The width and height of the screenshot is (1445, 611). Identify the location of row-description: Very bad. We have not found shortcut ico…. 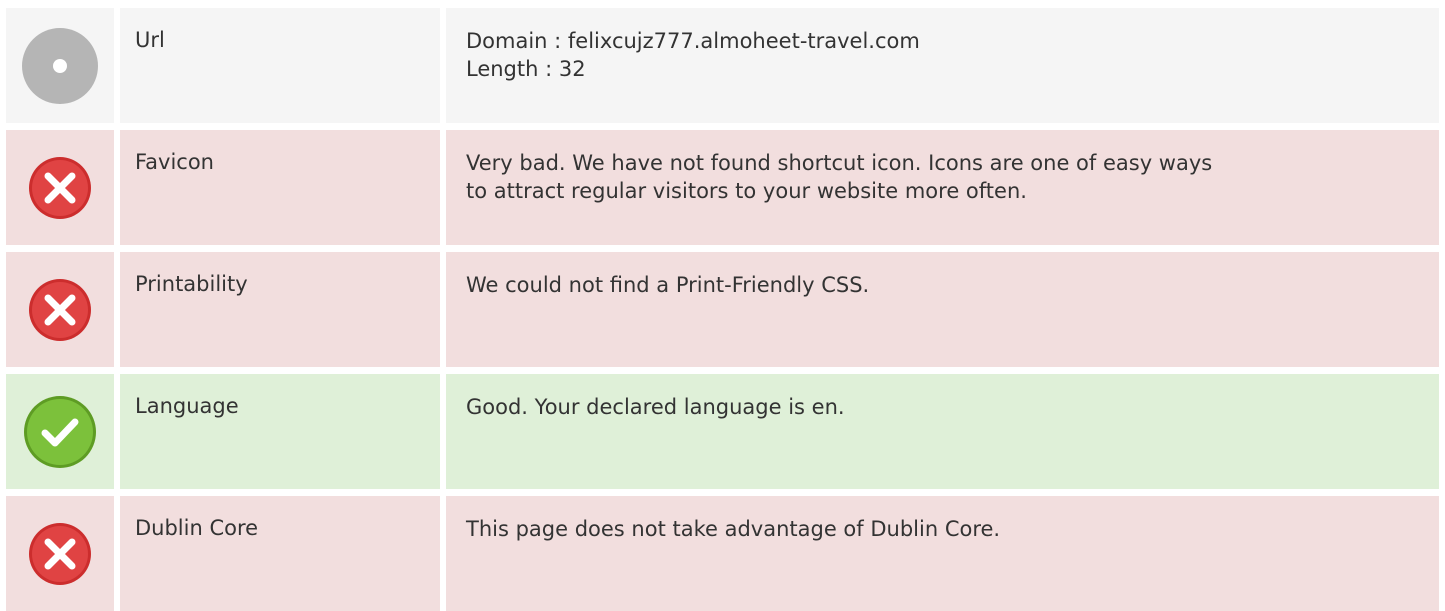
(942, 187).